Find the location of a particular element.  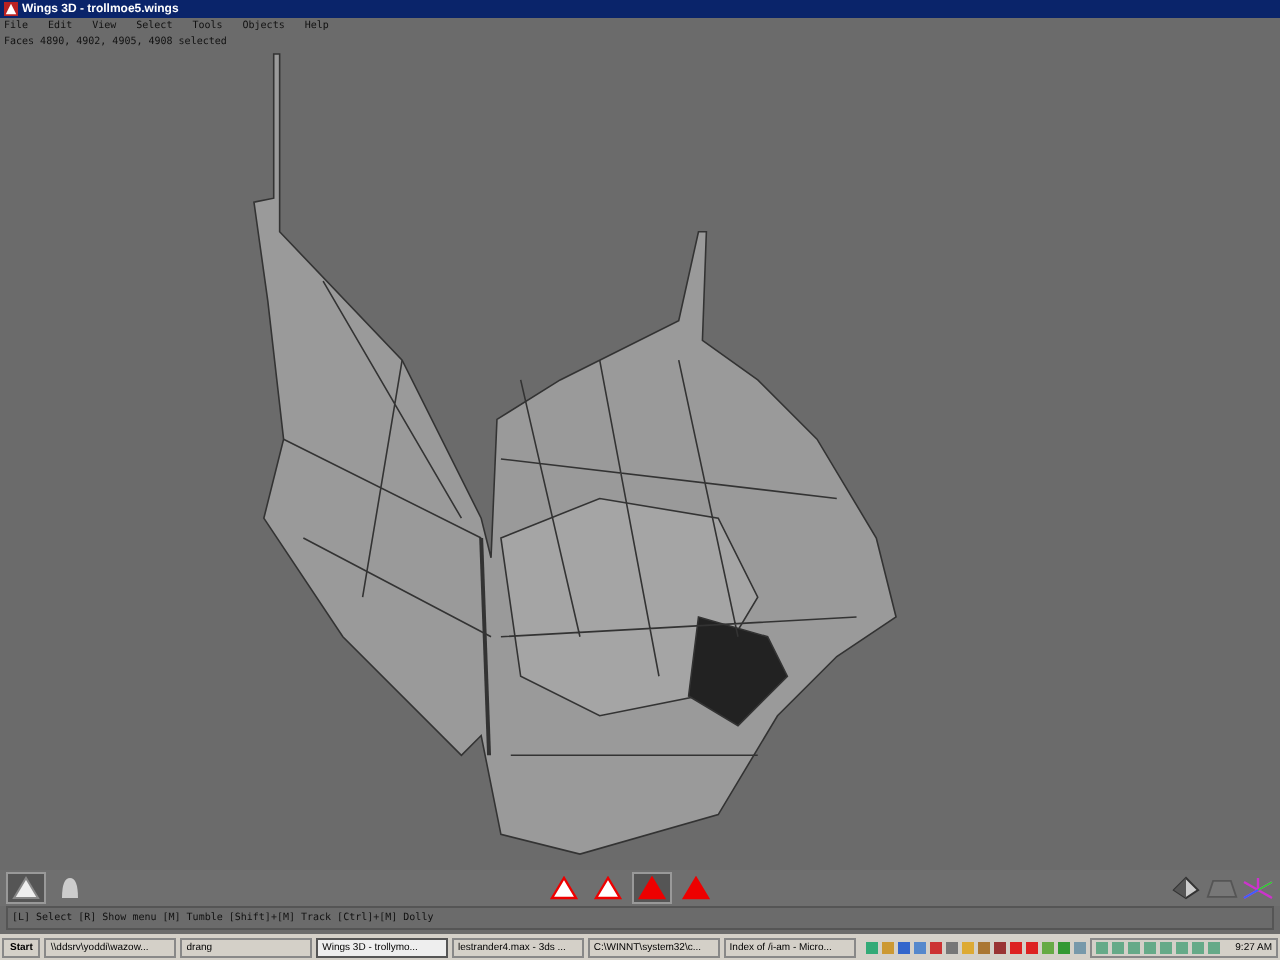

shading-button is located at coordinates (26, 888).